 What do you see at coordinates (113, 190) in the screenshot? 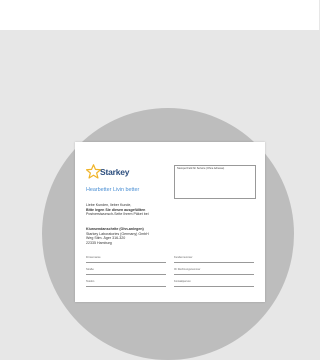
I see `form-title: Hearbetter Livin better` at bounding box center [113, 190].